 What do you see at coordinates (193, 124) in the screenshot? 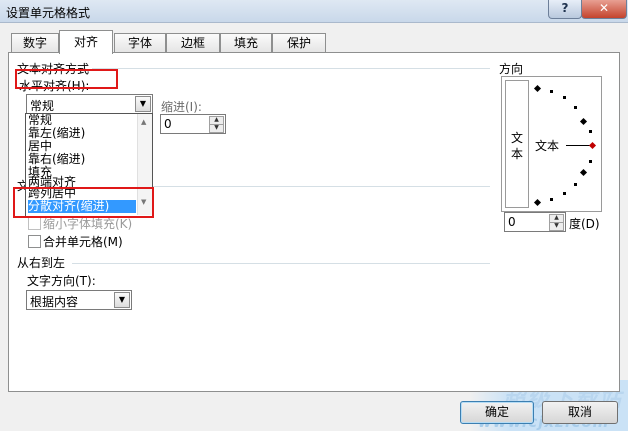
I see `indent-stepper: 0 ▲ ▼` at bounding box center [193, 124].